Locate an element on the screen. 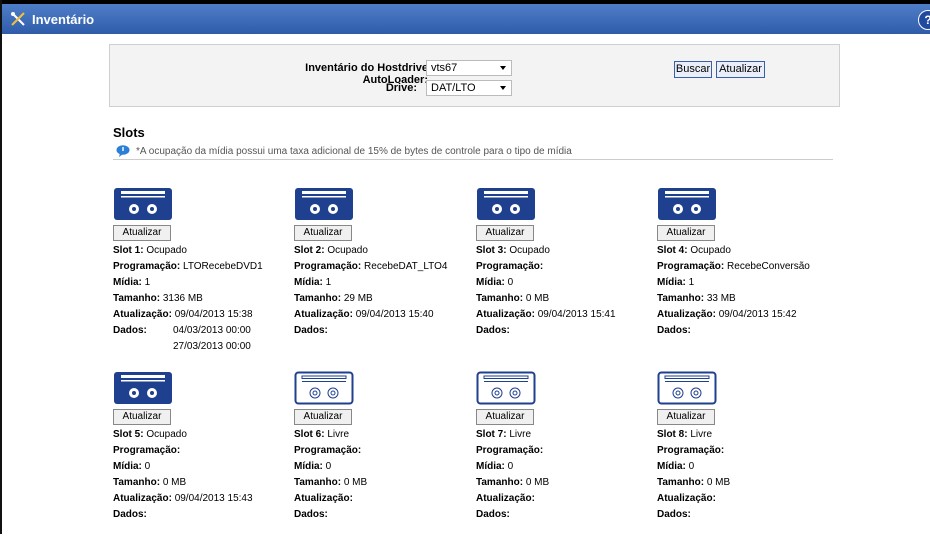 The width and height of the screenshot is (930, 541). window-left-border is located at coordinates (1, 267).